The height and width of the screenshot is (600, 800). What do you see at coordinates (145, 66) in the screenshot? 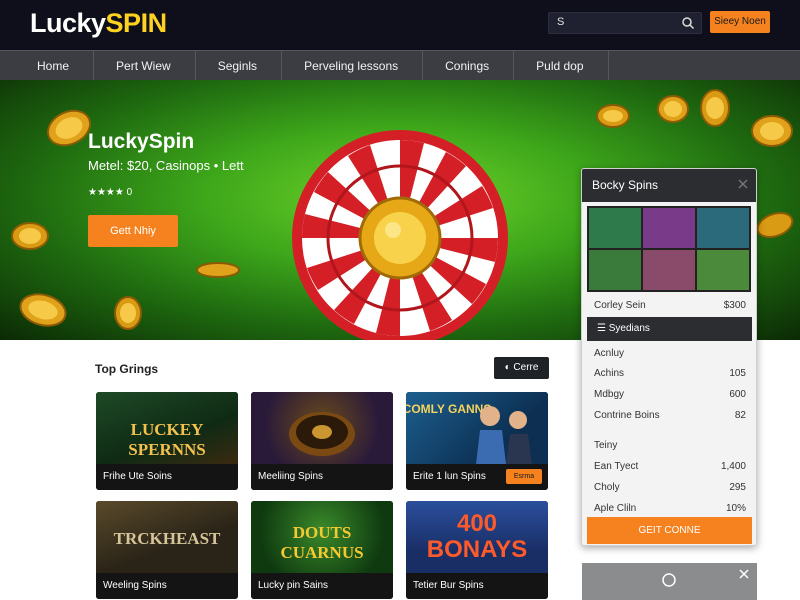
I see `nav-item-2: Pert Wiew` at bounding box center [145, 66].